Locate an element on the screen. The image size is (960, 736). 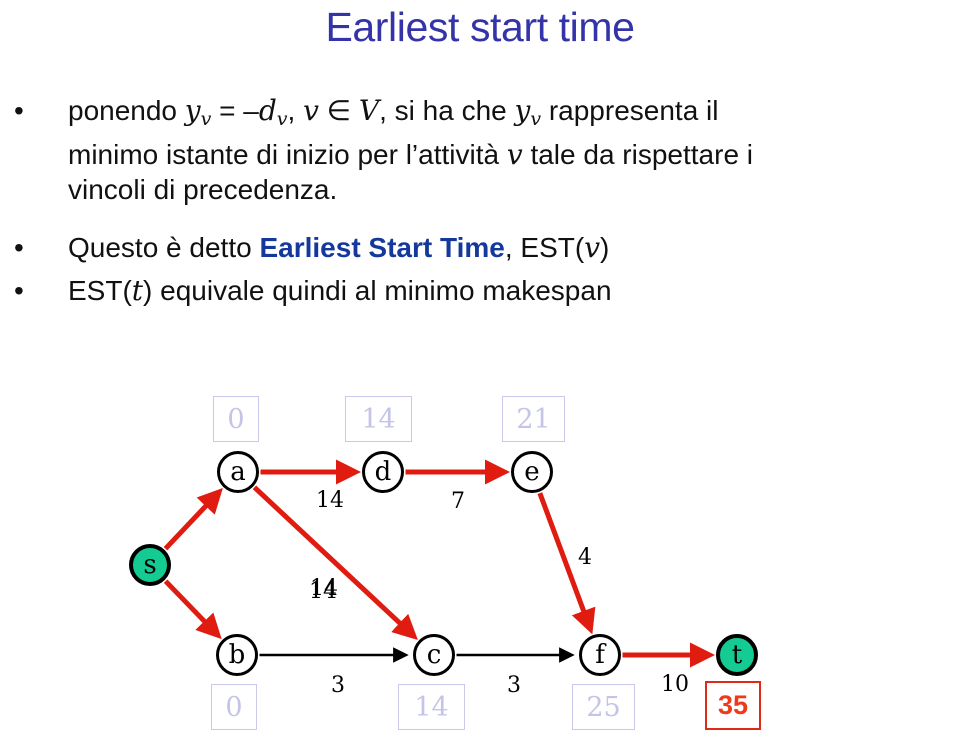
edge-weight-c-f: 3 is located at coordinates (514, 685).